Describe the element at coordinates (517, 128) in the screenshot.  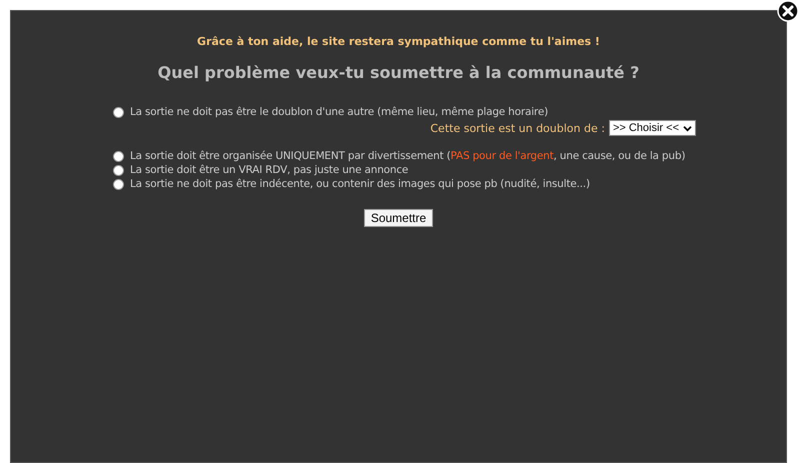
I see `duplicate-label: Cette sortie est un doublon de :` at that location.